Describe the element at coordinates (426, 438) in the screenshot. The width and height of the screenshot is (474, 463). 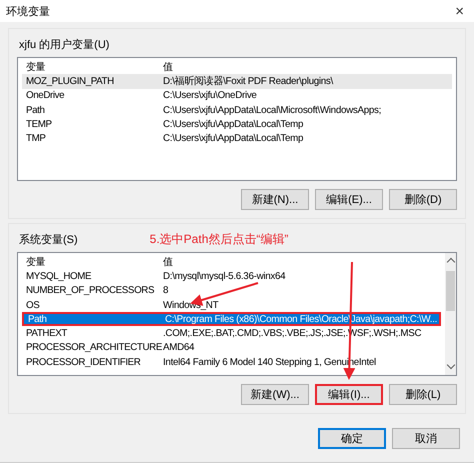
I see `dialog-button: 取消` at that location.